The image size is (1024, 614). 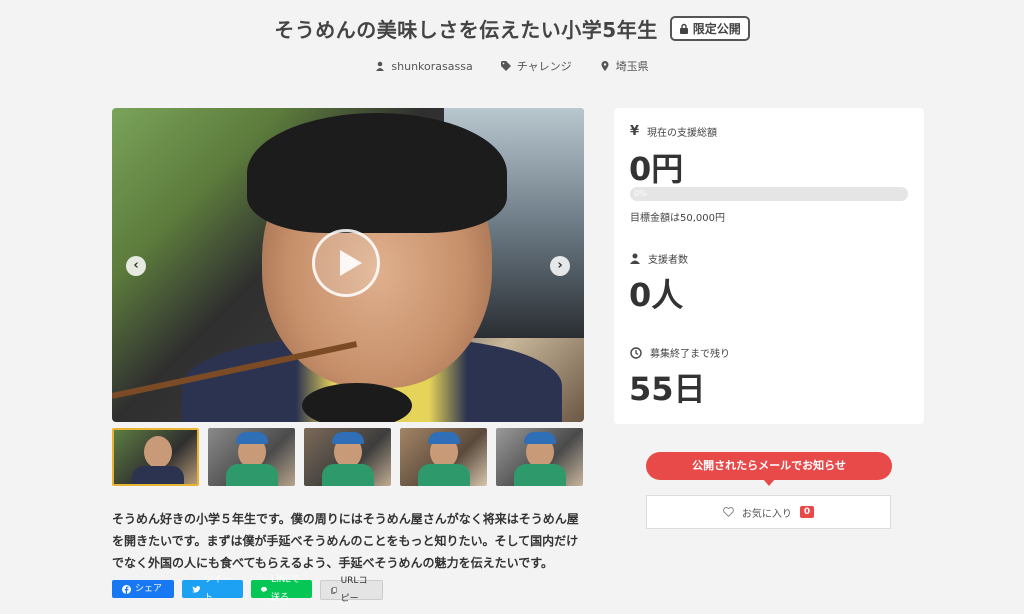 I want to click on twitter-icon, so click(x=196, y=589).